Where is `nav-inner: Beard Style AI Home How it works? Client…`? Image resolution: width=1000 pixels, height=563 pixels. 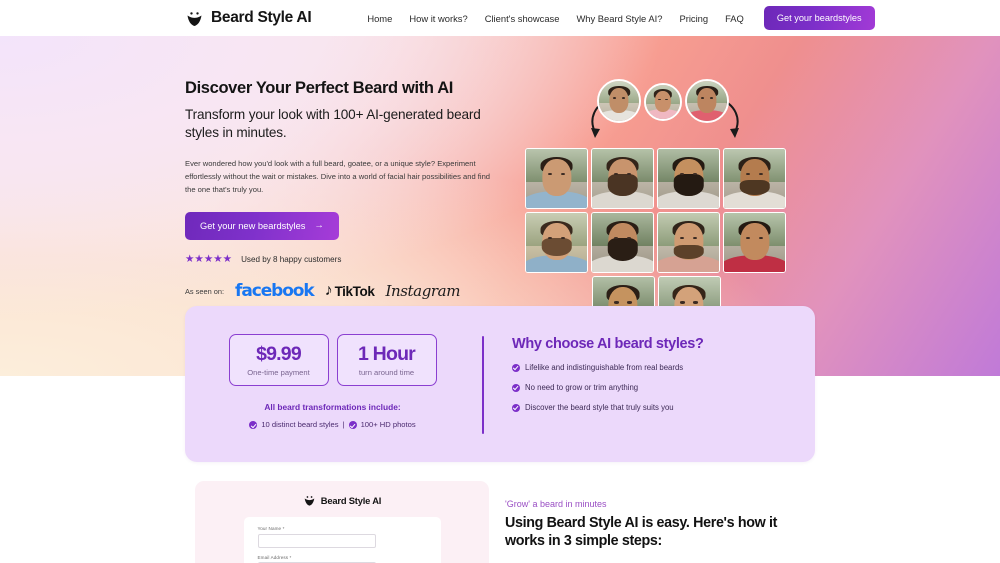 nav-inner: Beard Style AI Home How it works? Client… is located at coordinates (500, 18).